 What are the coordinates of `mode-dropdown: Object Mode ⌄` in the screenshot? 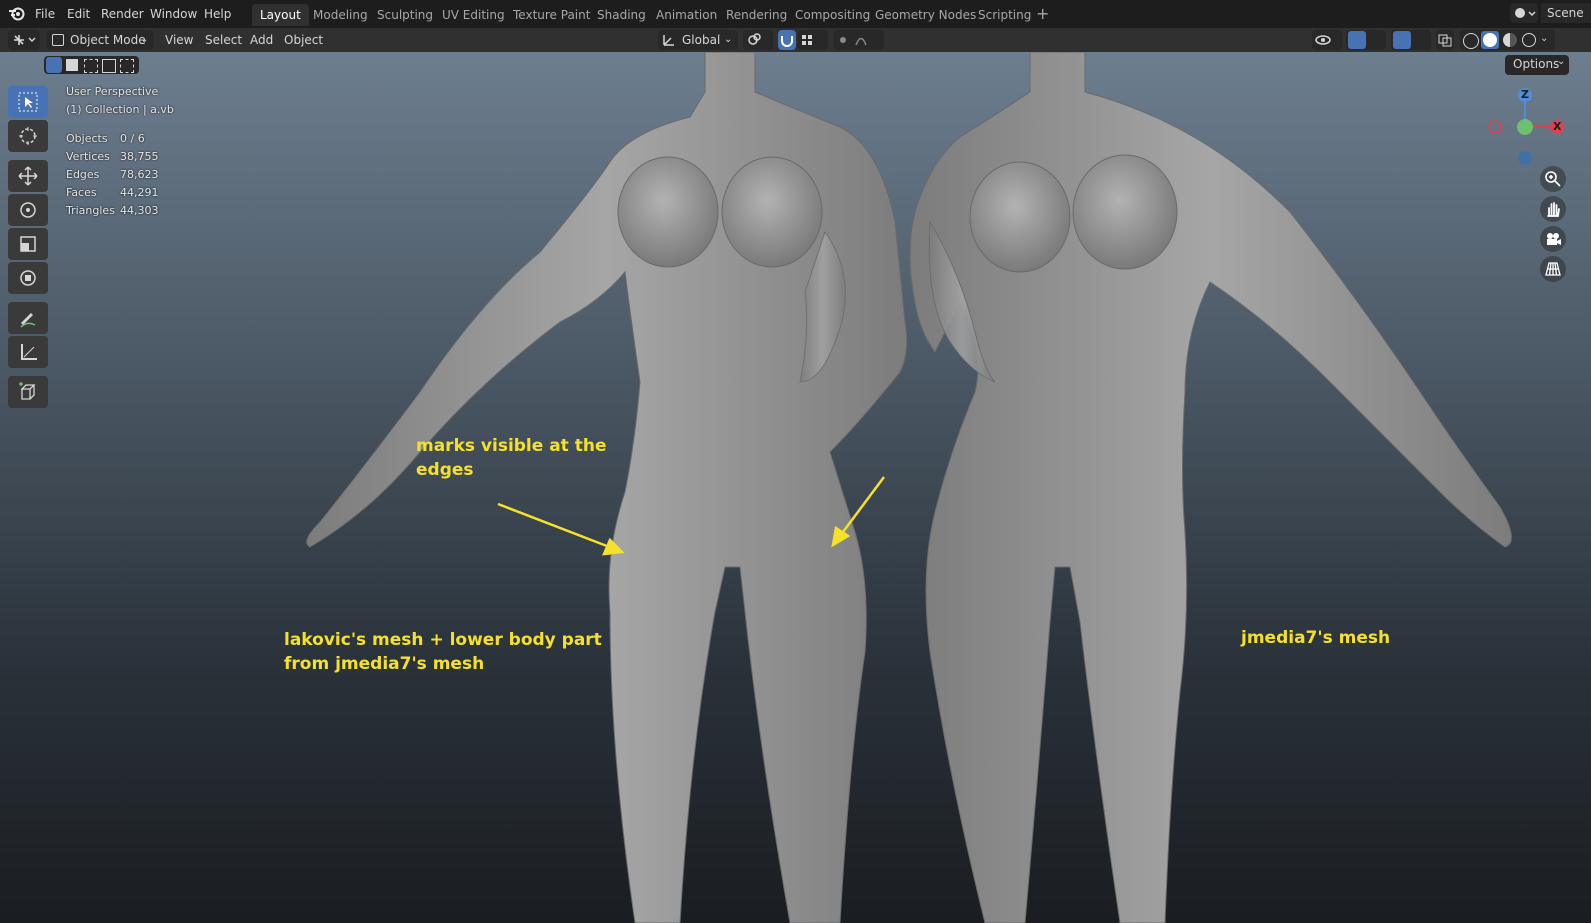 It's located at (100, 40).